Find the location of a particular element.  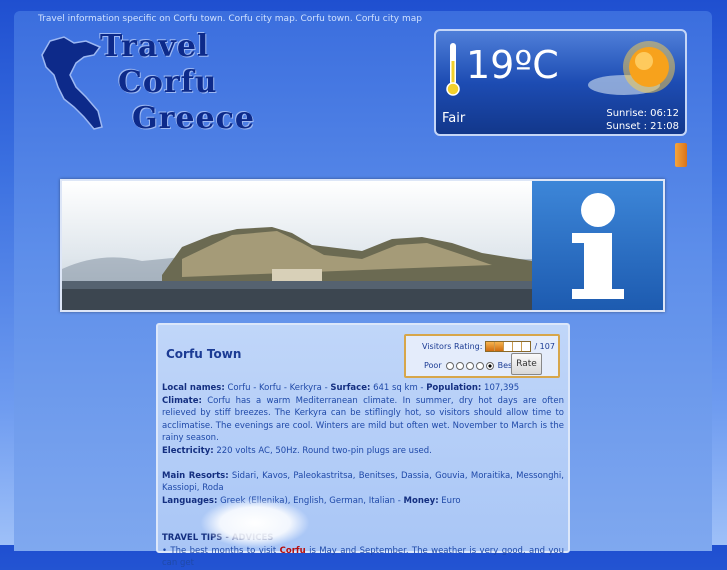

visitors-rating-widget: Visitors Rating: / 107 Poor Best Rate is located at coordinates (482, 356).